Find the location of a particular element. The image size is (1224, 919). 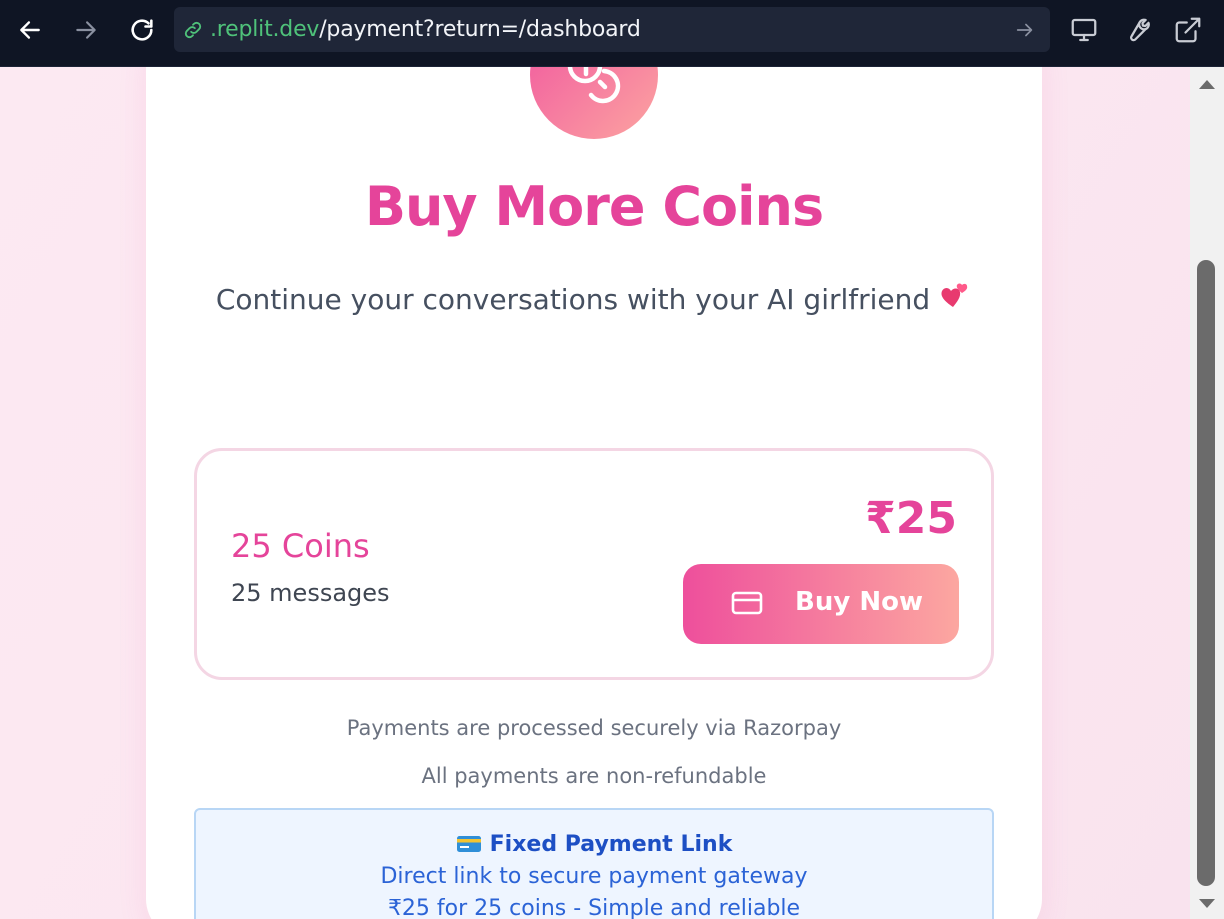

coins-icon is located at coordinates (594, 85).